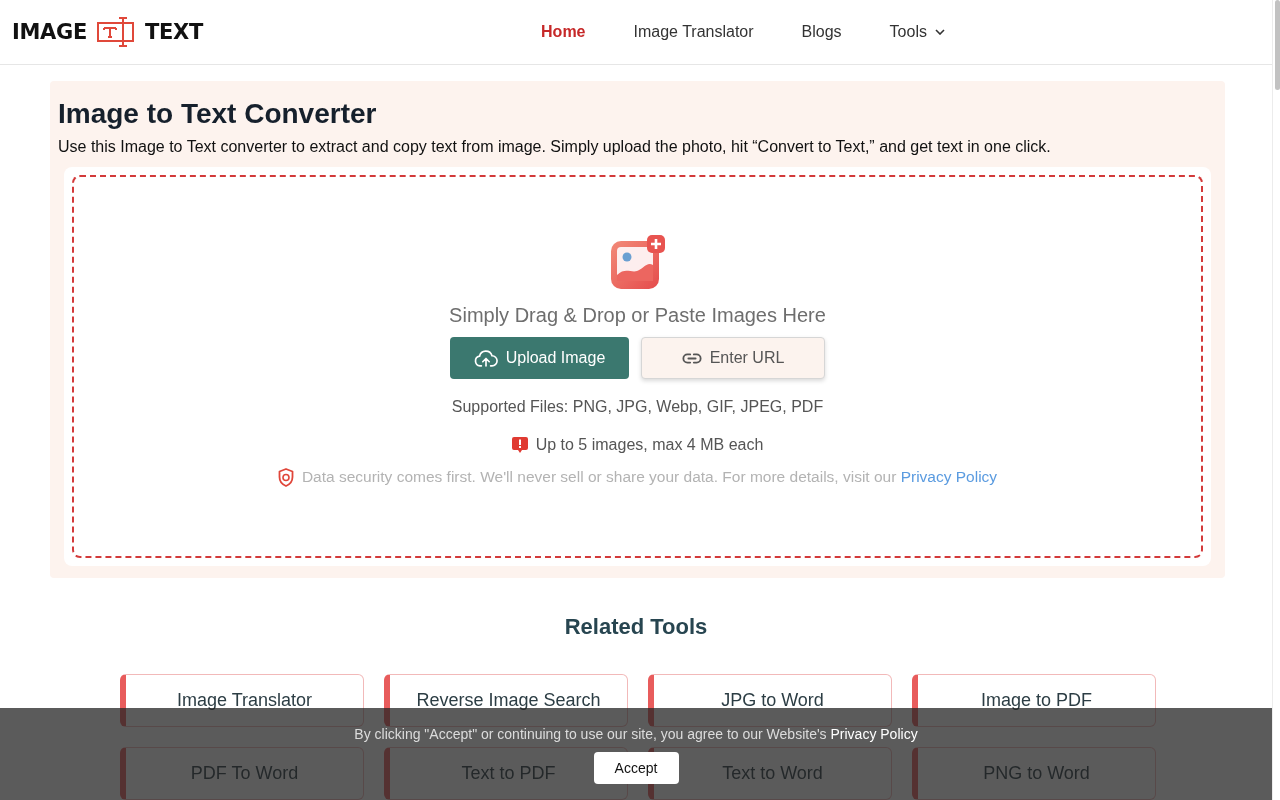  What do you see at coordinates (519, 445) in the screenshot?
I see `alert-icon` at bounding box center [519, 445].